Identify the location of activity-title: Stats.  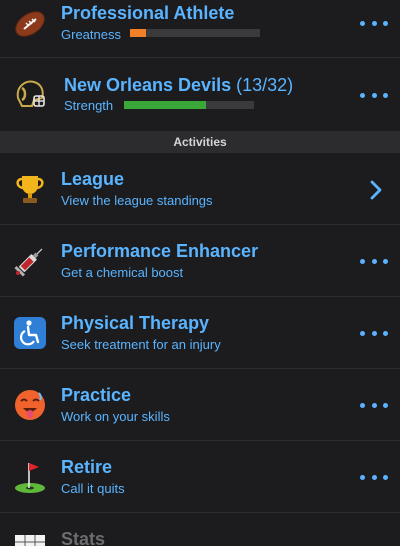
(83, 537).